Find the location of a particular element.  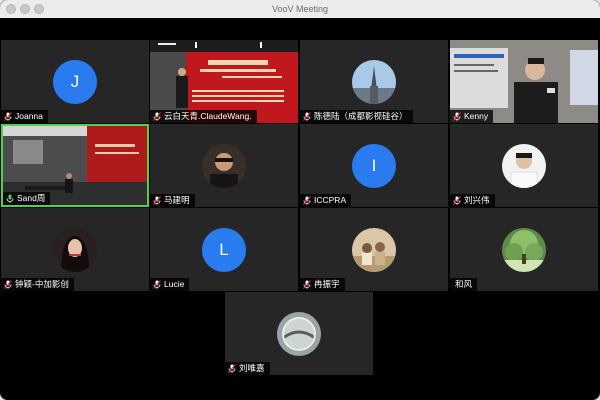

participant-tile-lucie: L Lucie is located at coordinates (224, 249).